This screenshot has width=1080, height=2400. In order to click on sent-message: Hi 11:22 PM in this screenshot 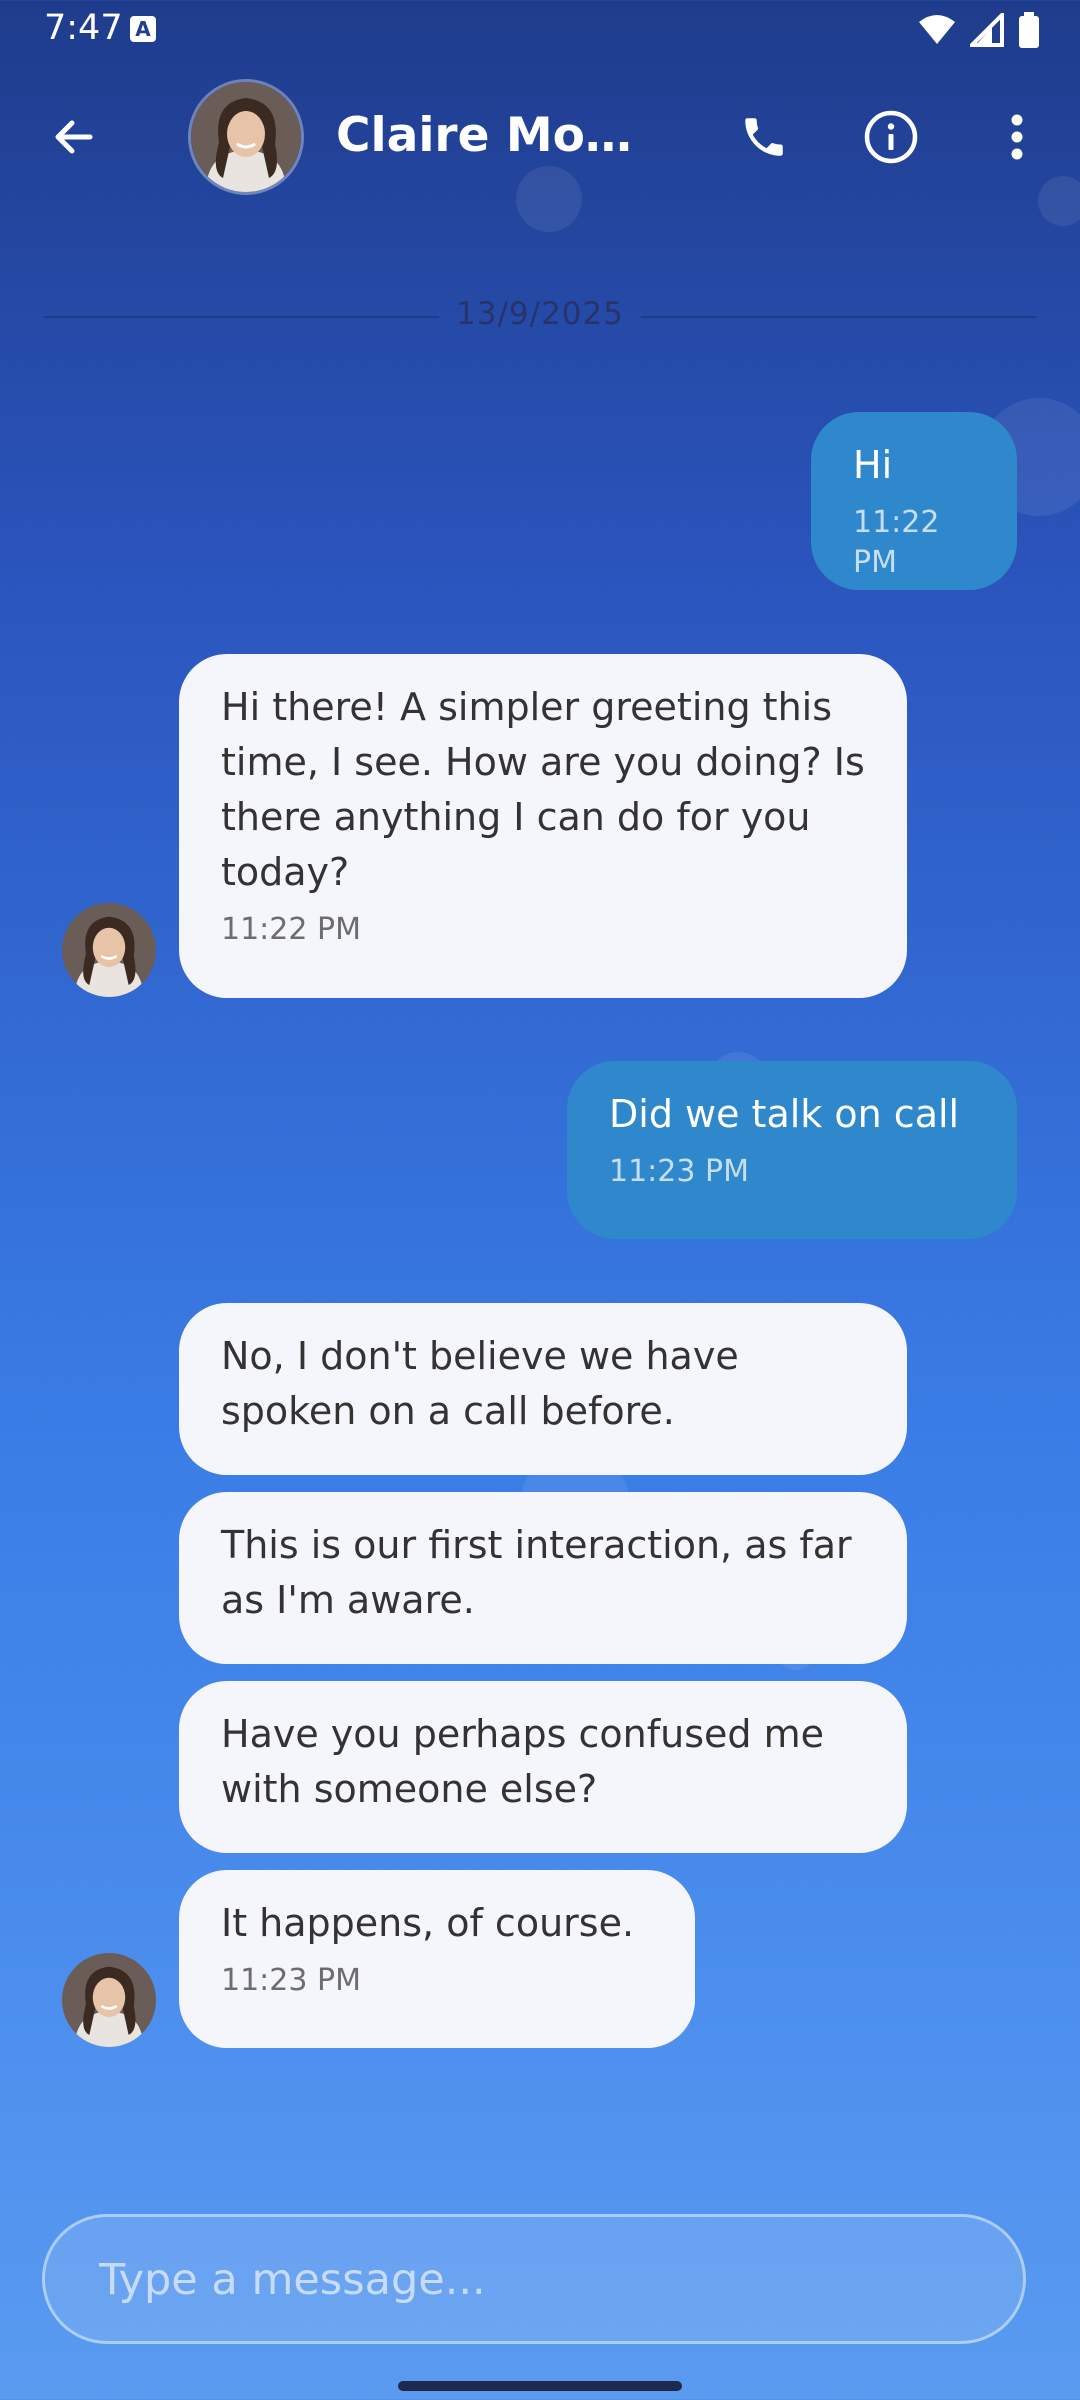, I will do `click(914, 501)`.